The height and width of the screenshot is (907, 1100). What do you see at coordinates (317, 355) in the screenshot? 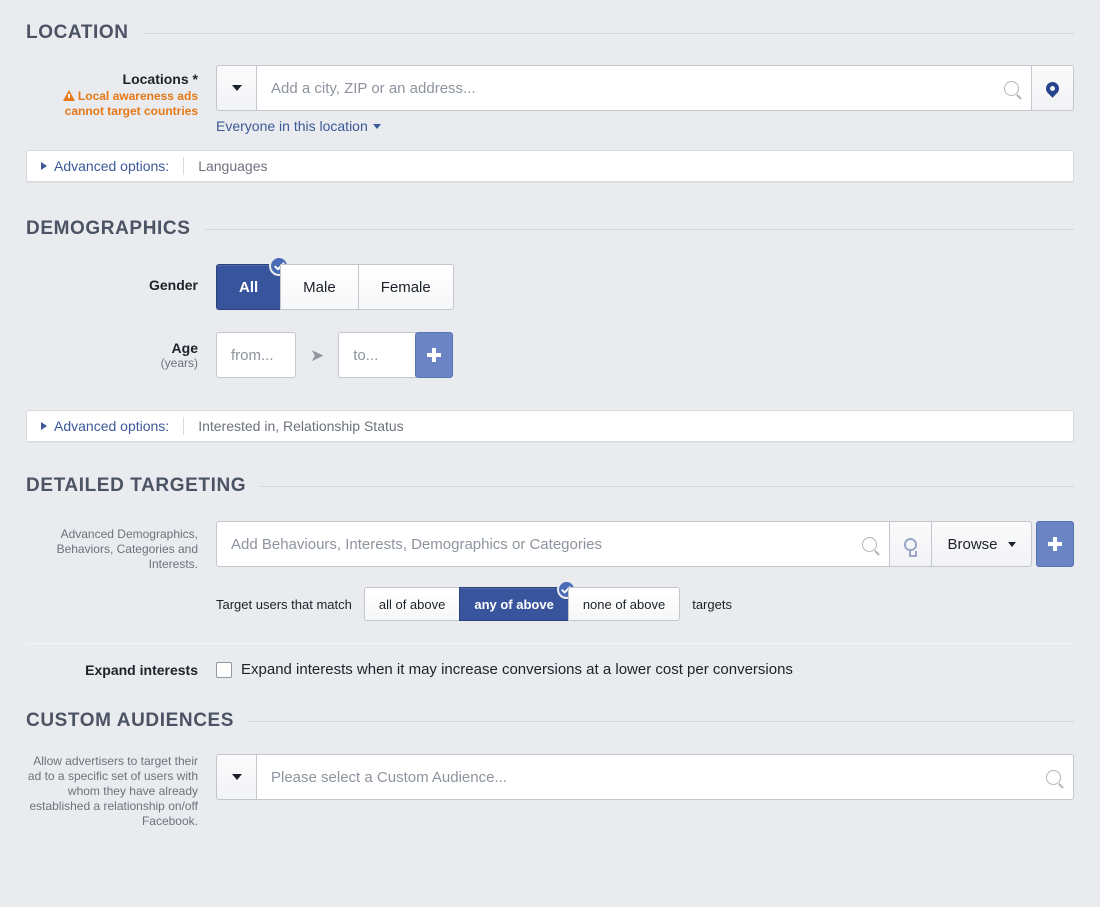
I see `arrow-right-icon: ➤` at bounding box center [317, 355].